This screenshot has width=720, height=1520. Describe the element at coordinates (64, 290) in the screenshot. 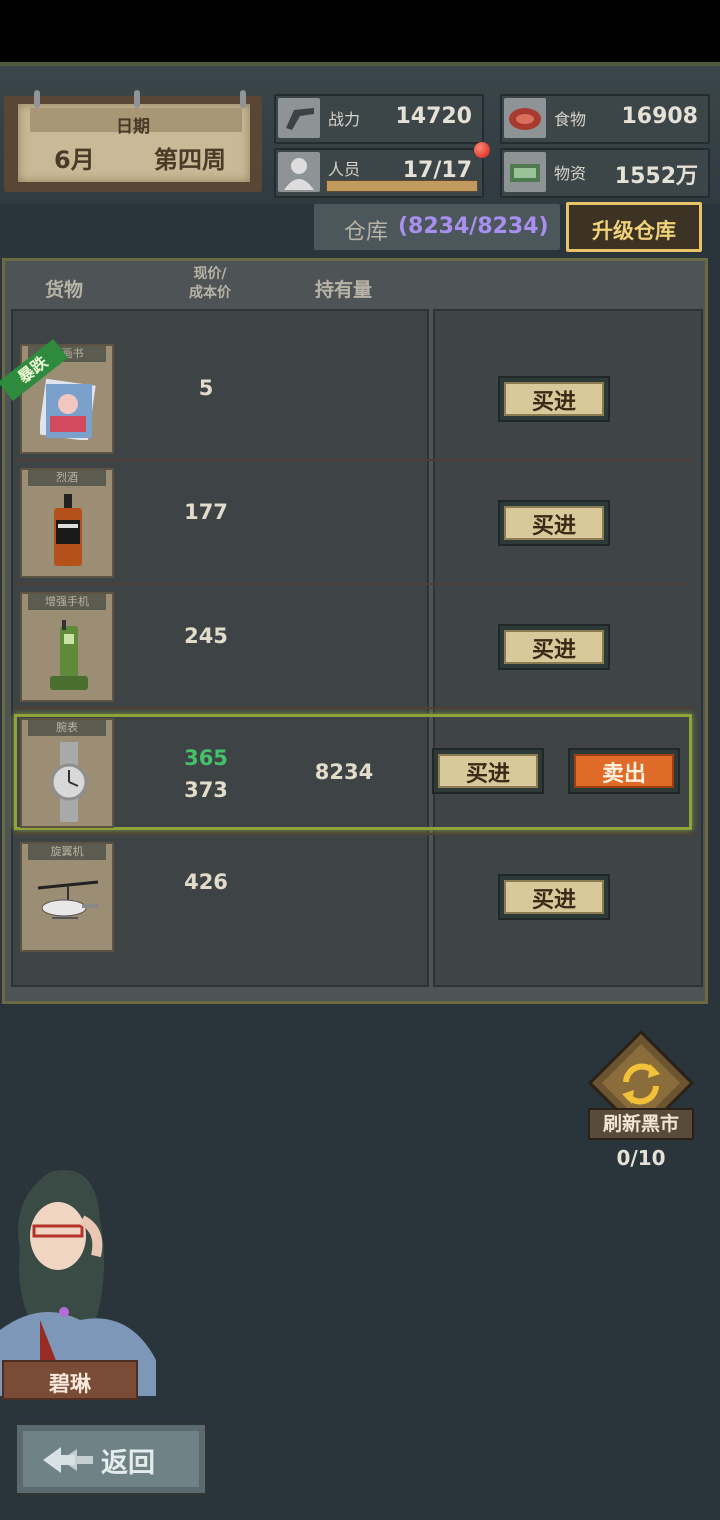

I see `col-goods: 货物` at that location.